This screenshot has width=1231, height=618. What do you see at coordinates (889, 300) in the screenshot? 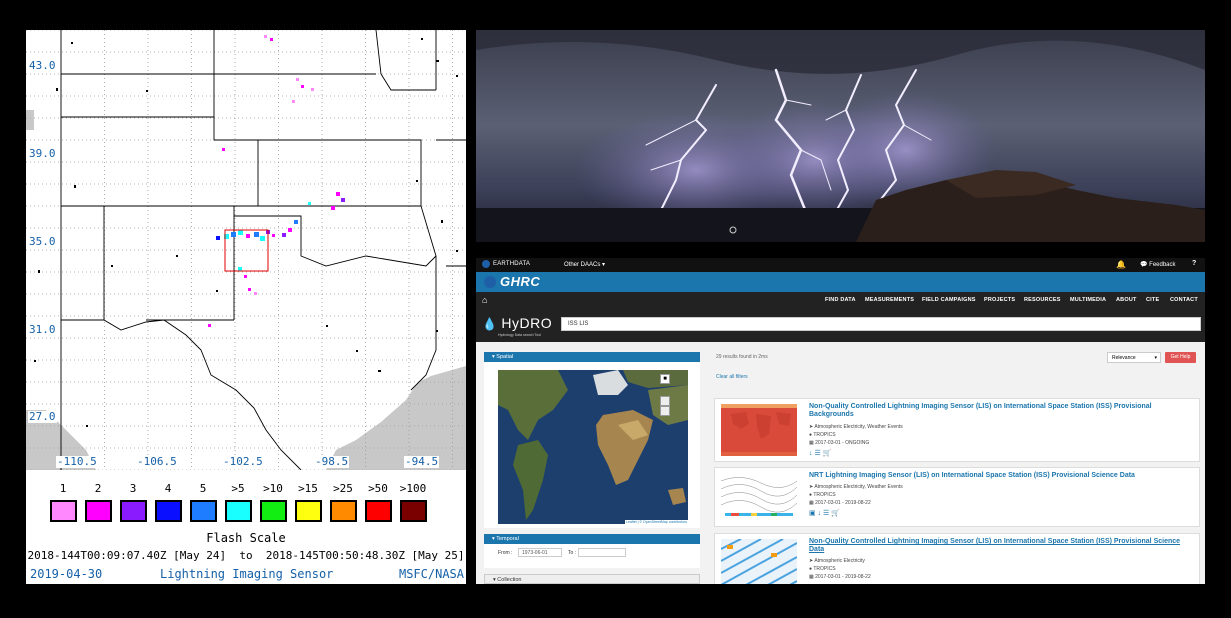
I see `nav-measurements: MEASUREMENTS` at bounding box center [889, 300].